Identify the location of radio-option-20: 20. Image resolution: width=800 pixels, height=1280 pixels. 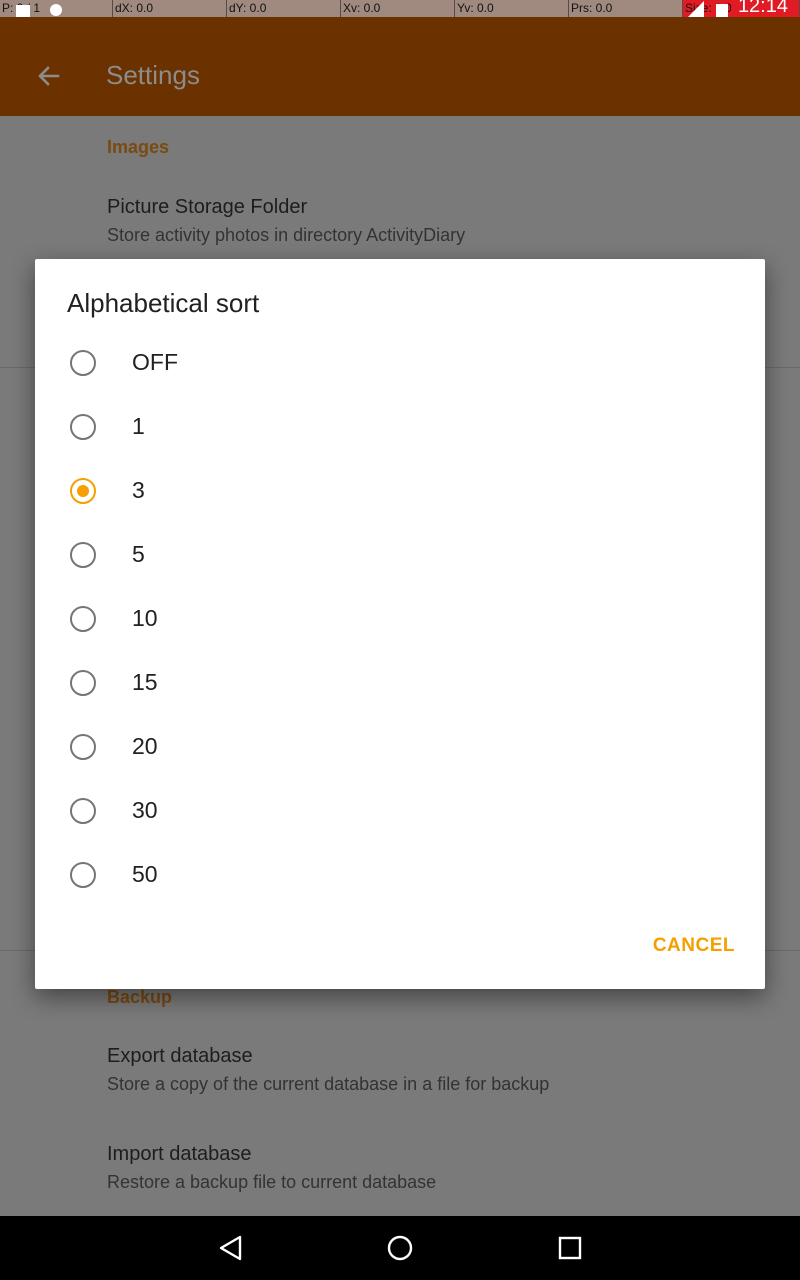
(400, 747).